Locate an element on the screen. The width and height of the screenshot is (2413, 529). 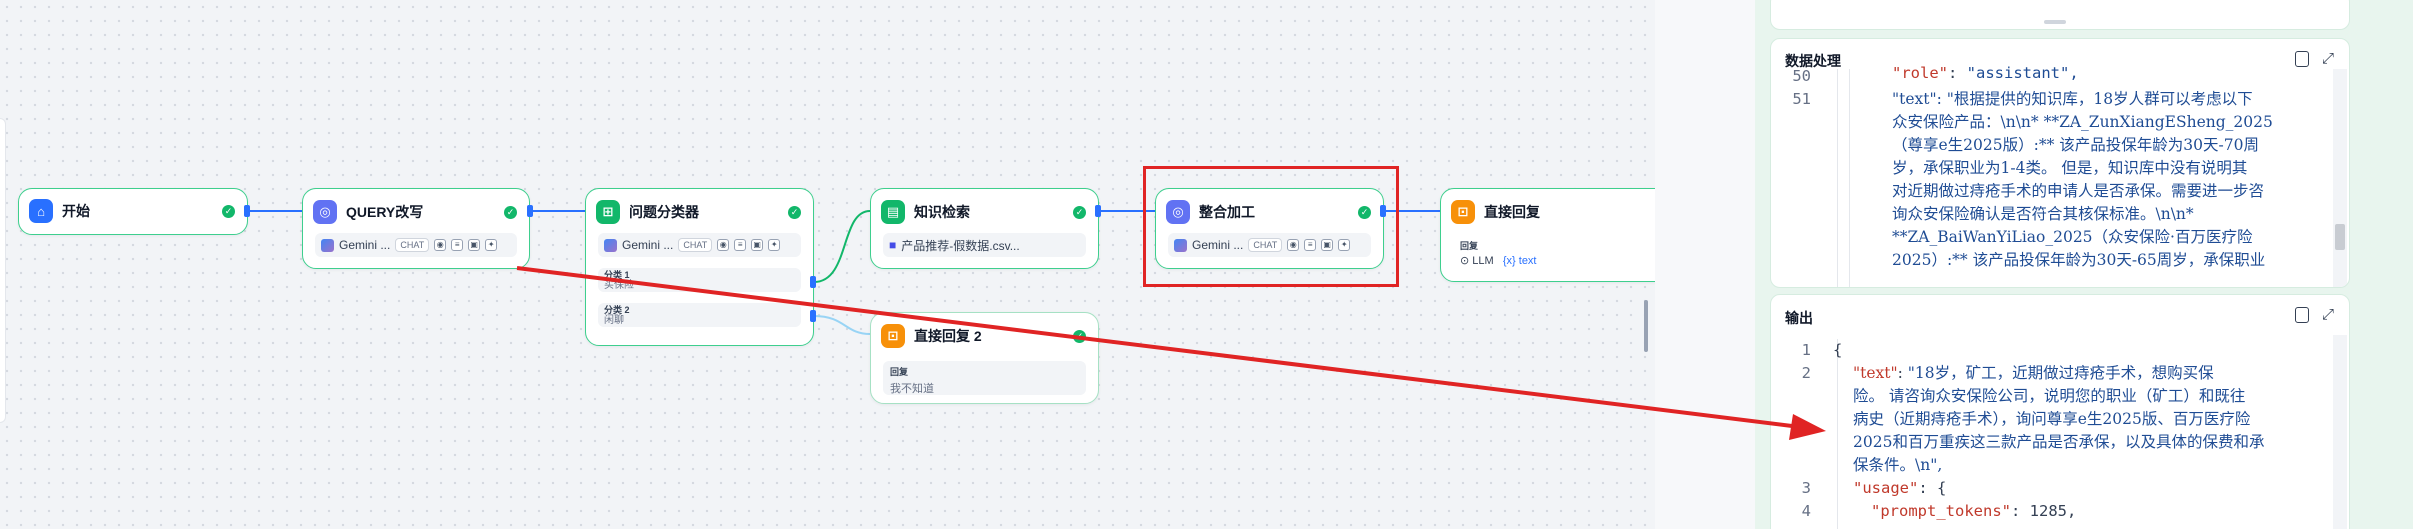
edge-layer is located at coordinates (843, 272).